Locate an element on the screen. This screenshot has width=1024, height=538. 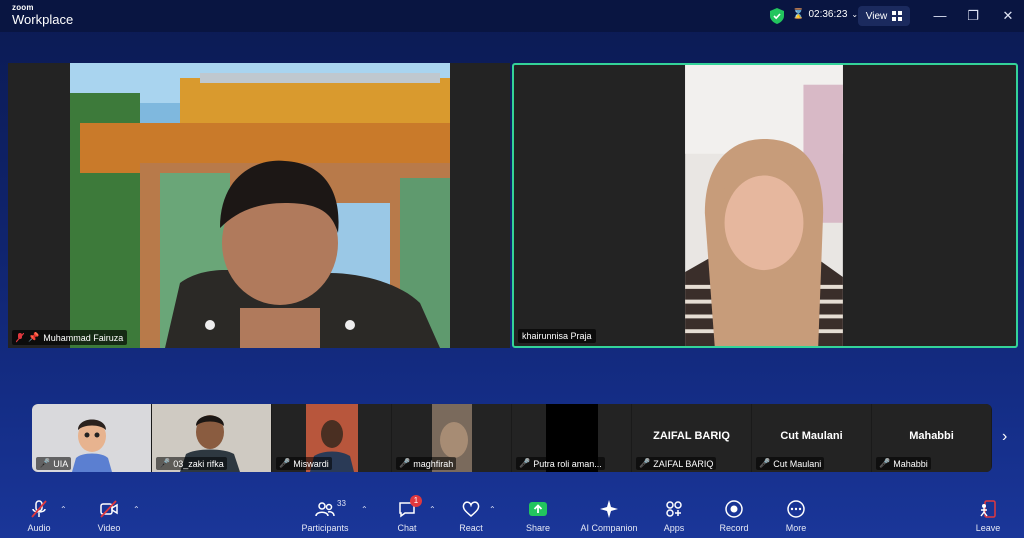
chat-unread-badge: 1 is located at coordinates (416, 501).